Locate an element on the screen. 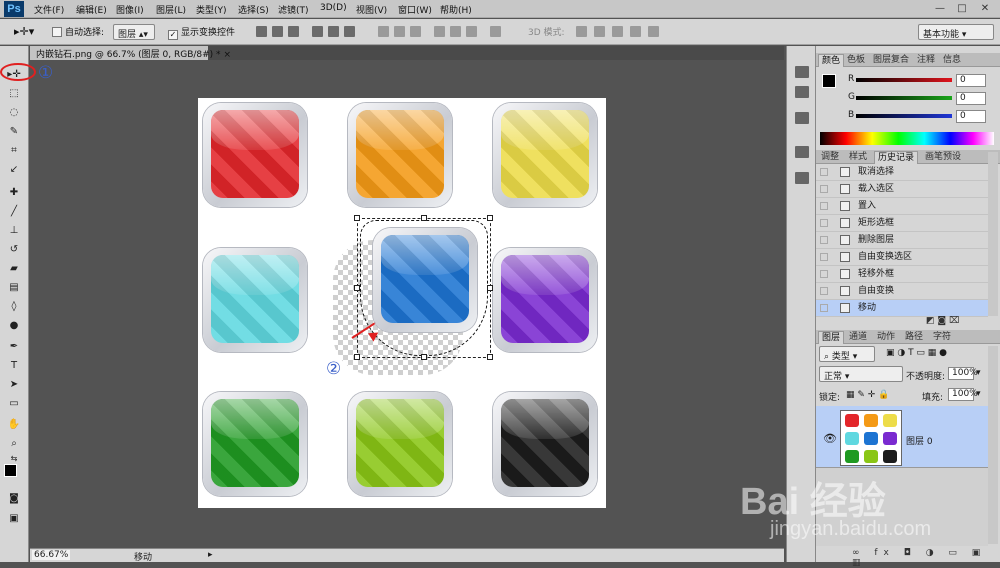  distribute-hcenter-icon is located at coordinates (455, 31).